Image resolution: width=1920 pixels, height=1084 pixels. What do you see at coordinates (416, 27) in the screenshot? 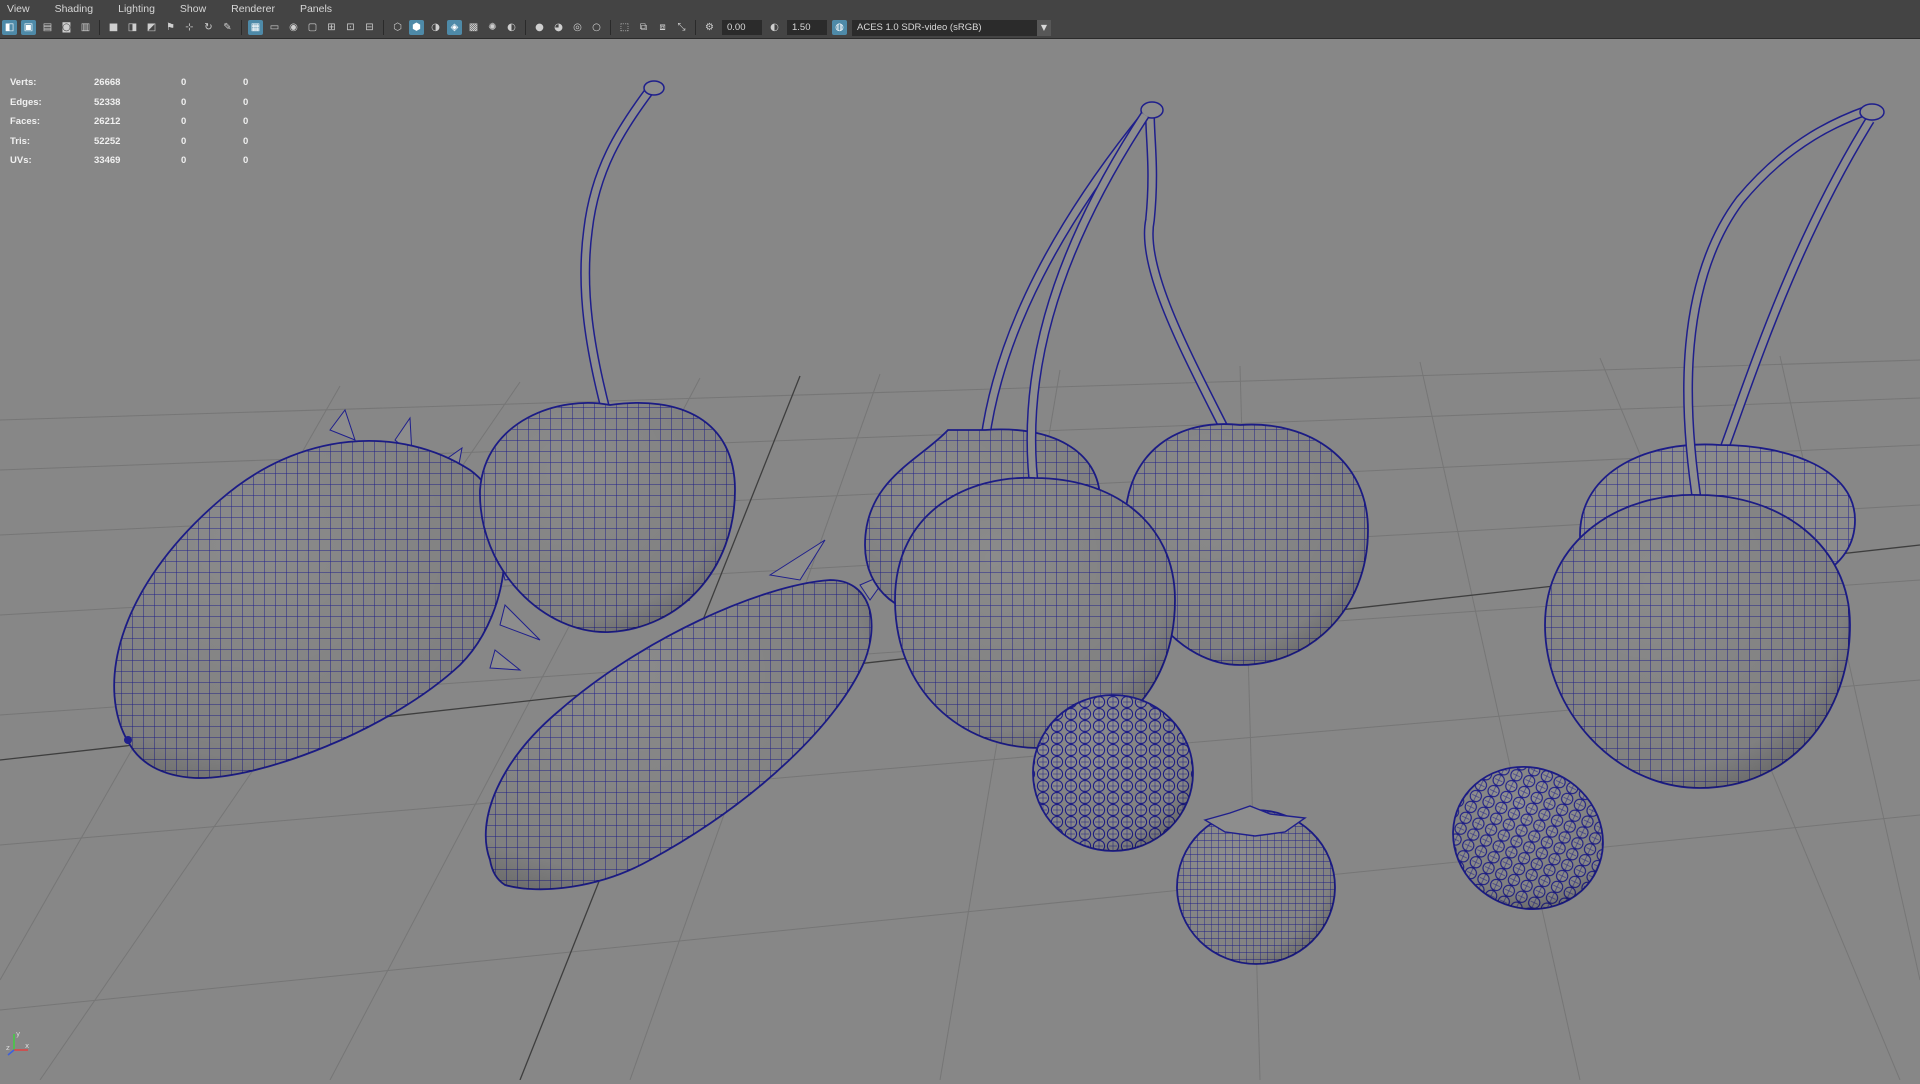
I see `smooth-shade-icon: ⬢` at bounding box center [416, 27].